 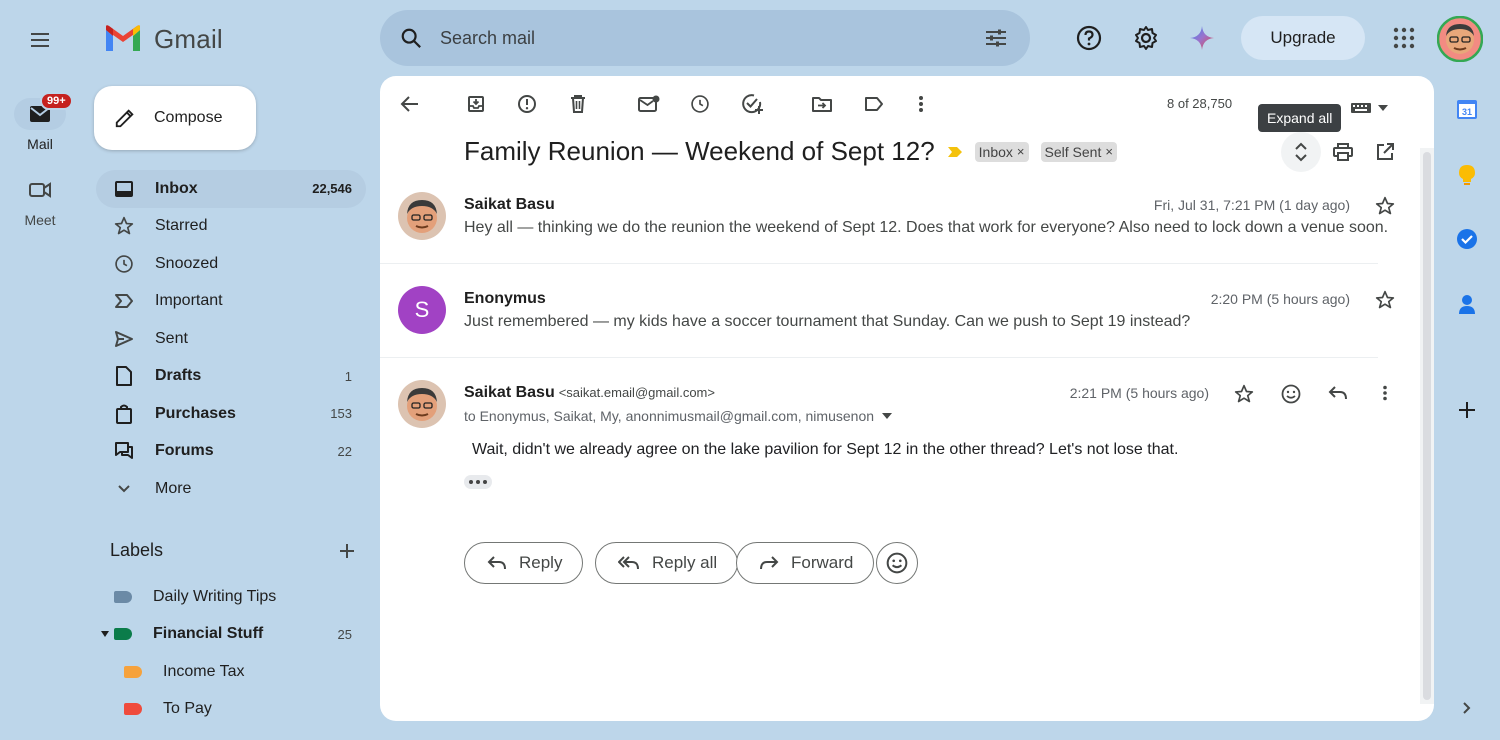 I want to click on inbox-icon, so click(x=124, y=188).